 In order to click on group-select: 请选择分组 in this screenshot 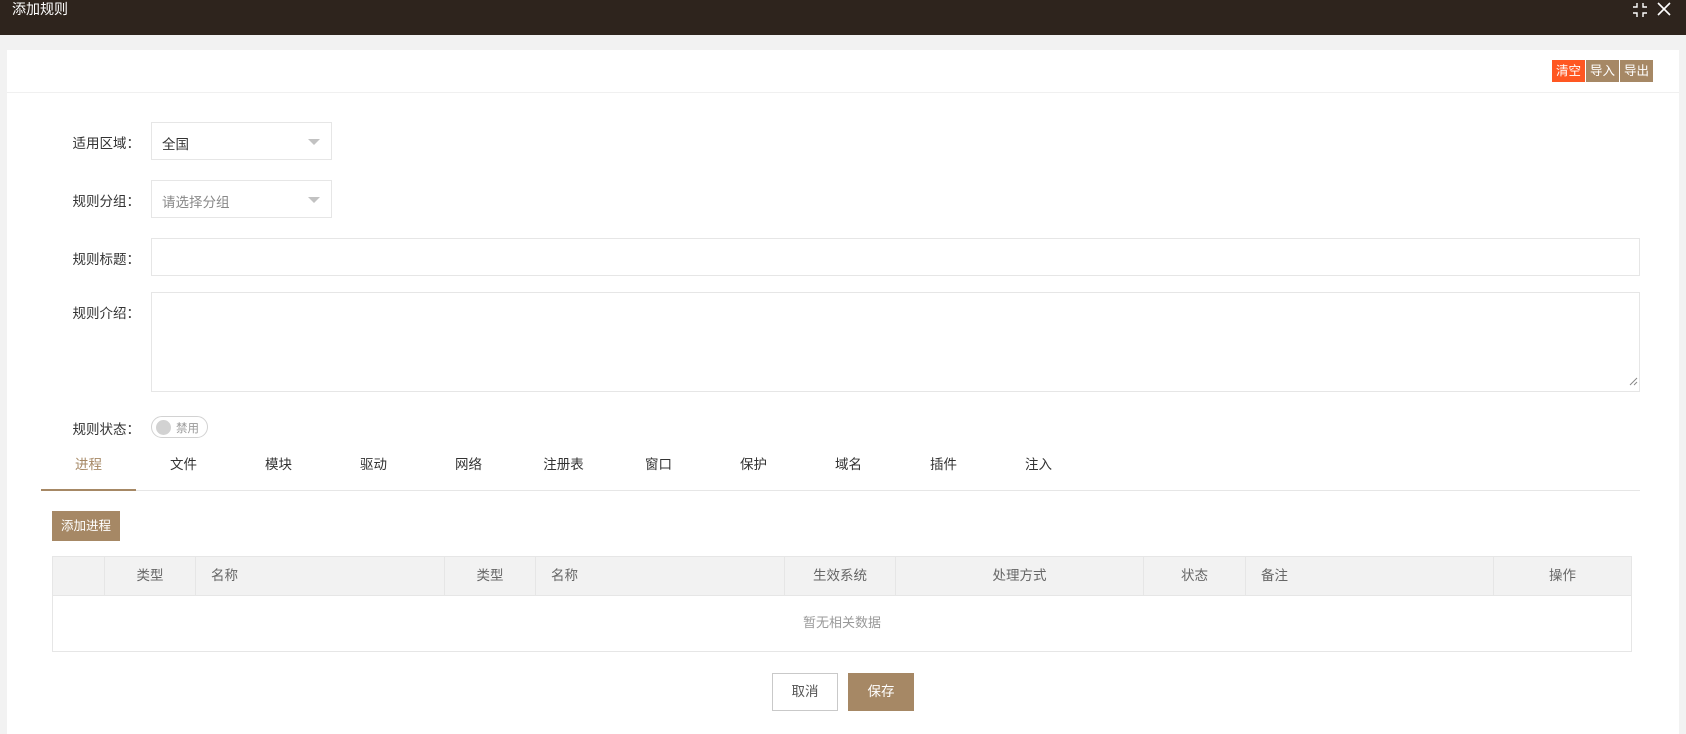, I will do `click(241, 199)`.